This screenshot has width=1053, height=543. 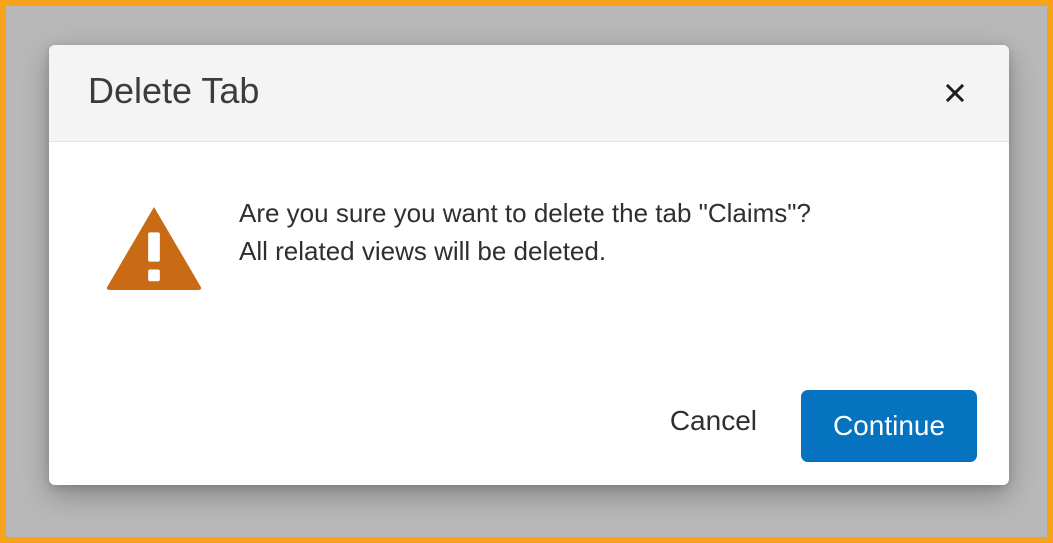 What do you see at coordinates (423, 251) in the screenshot?
I see `message-line-2: All related views will be deleted.` at bounding box center [423, 251].